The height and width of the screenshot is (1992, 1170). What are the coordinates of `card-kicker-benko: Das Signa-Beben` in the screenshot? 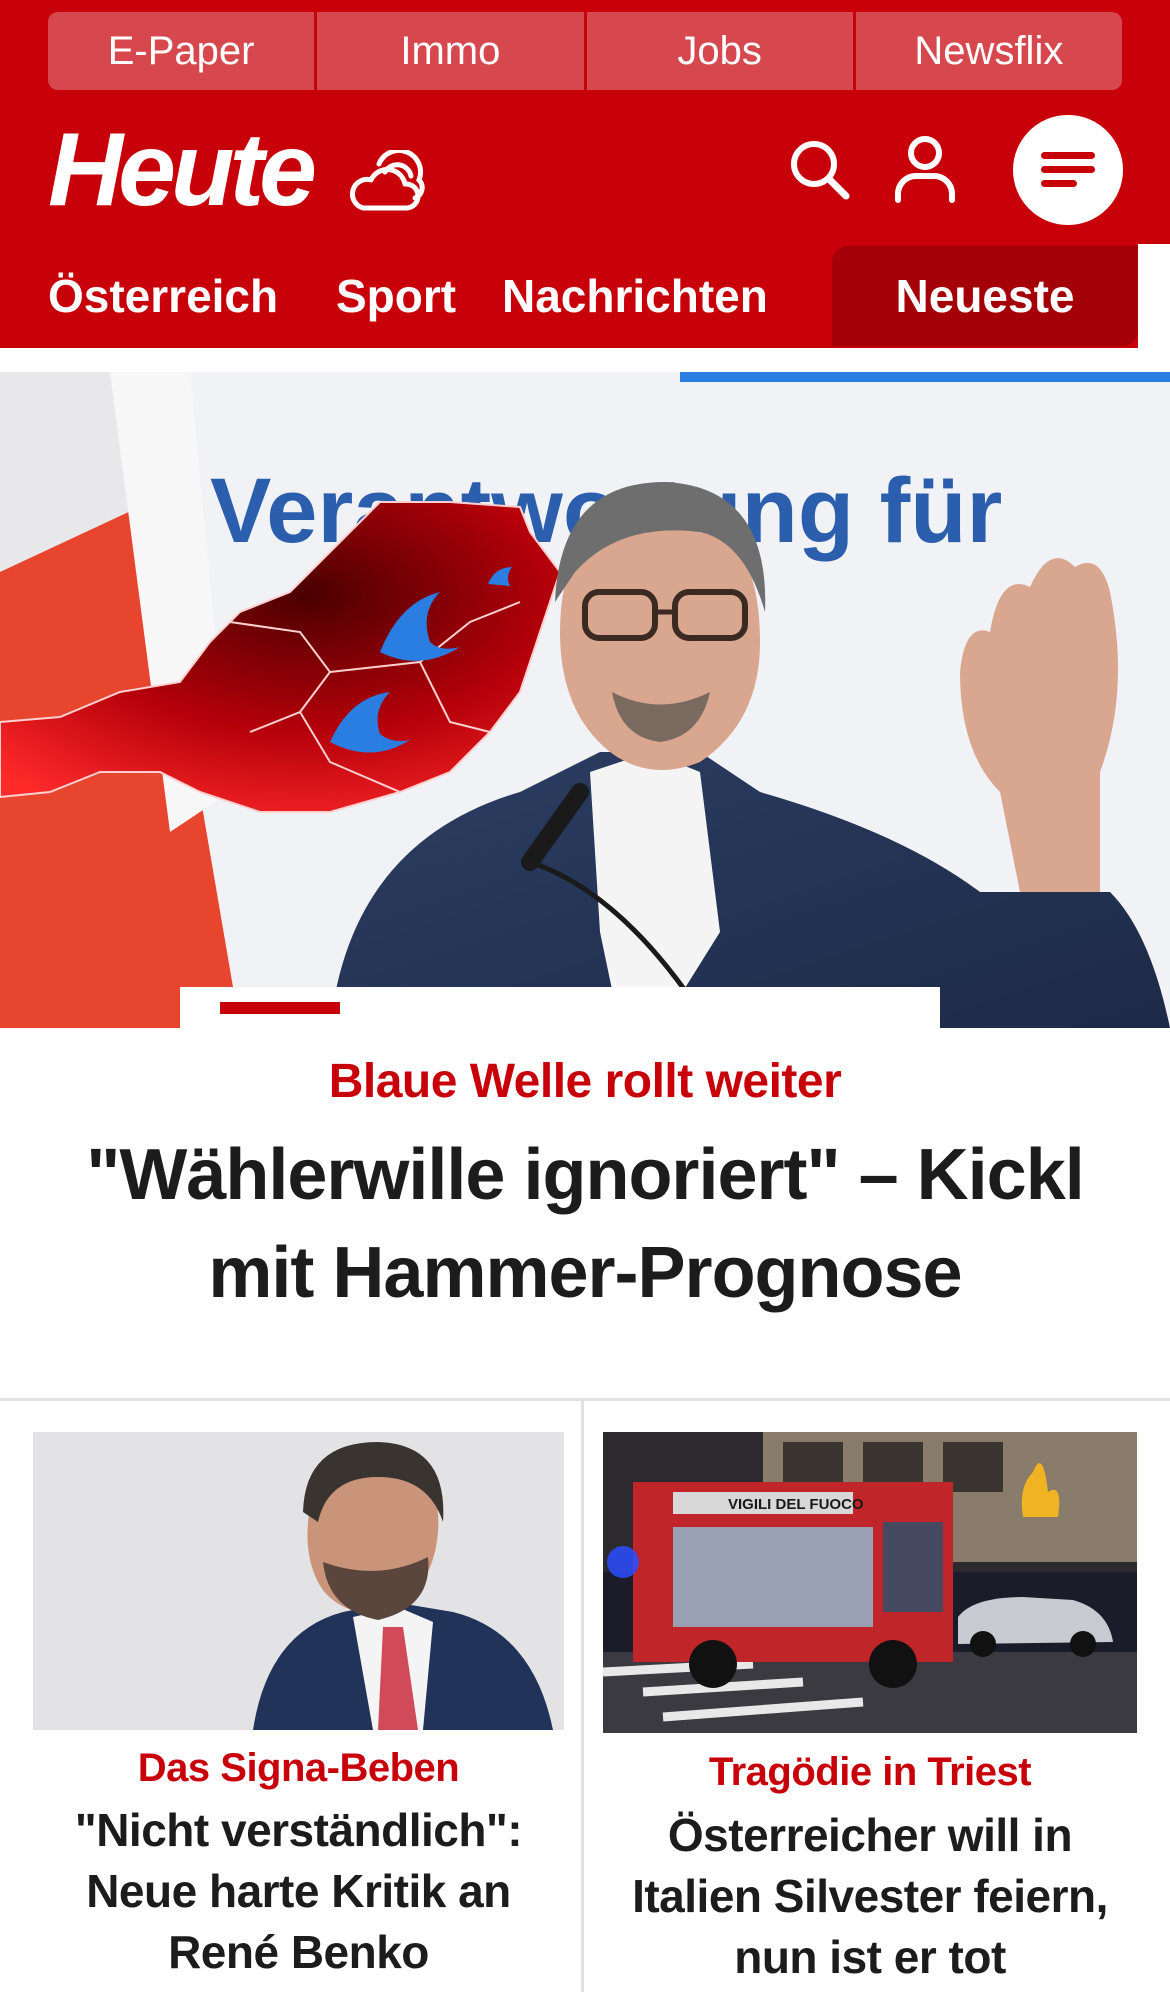 It's located at (298, 1768).